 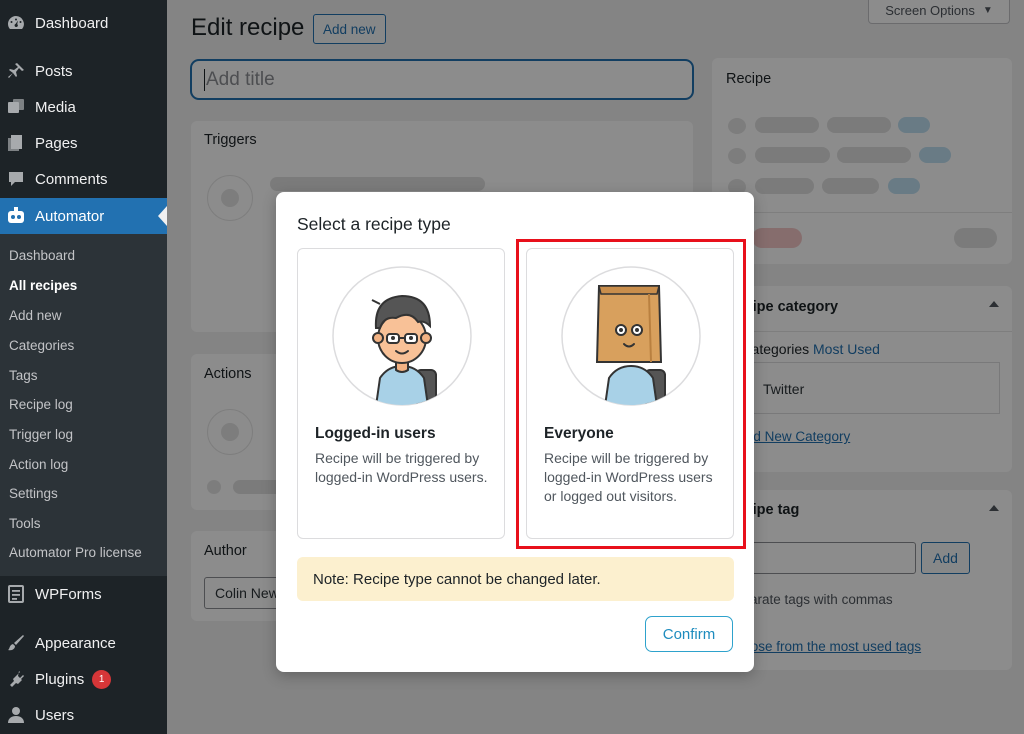 I want to click on menu-label: Automator, so click(x=70, y=216).